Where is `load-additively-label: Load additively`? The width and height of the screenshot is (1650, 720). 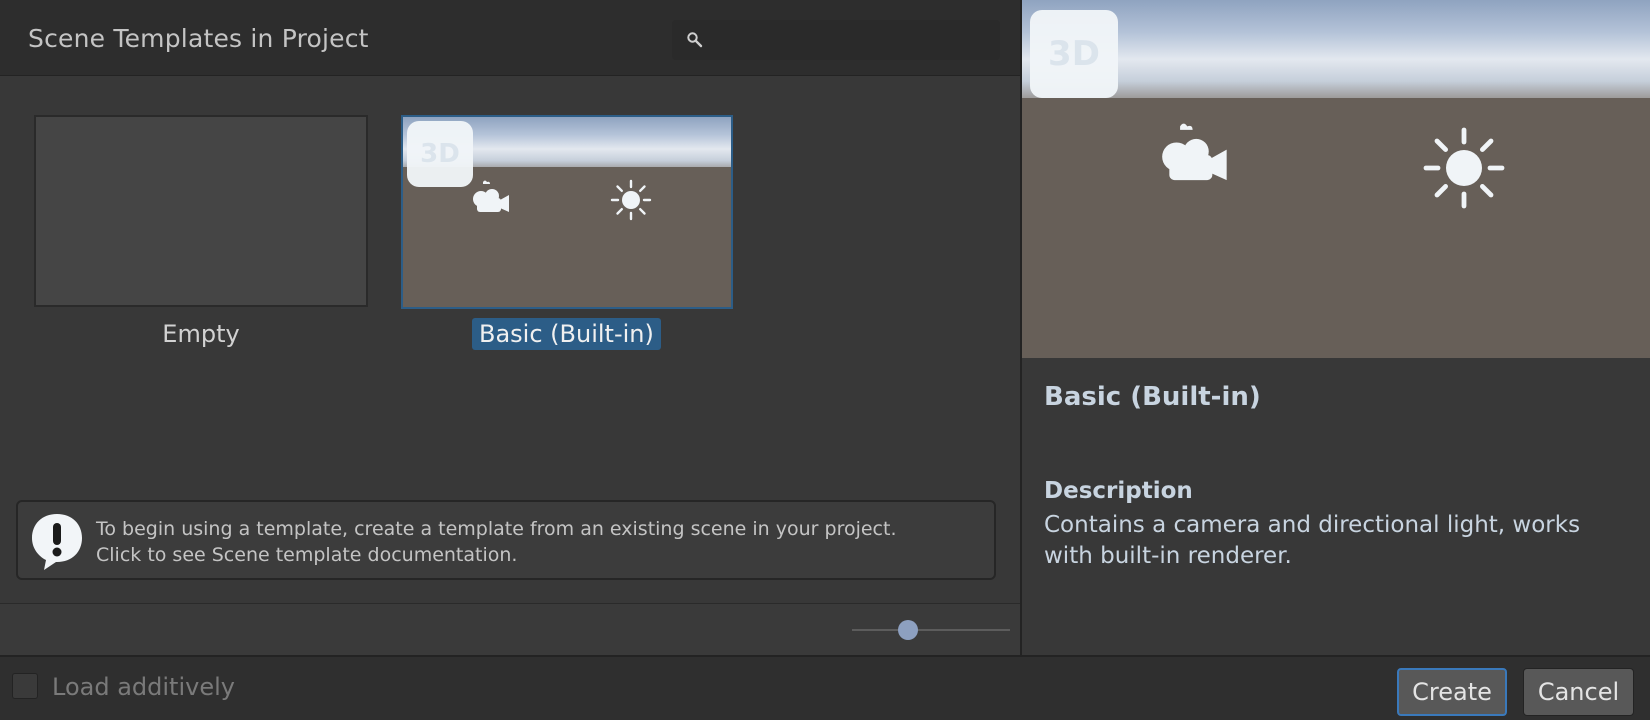 load-additively-label: Load additively is located at coordinates (143, 687).